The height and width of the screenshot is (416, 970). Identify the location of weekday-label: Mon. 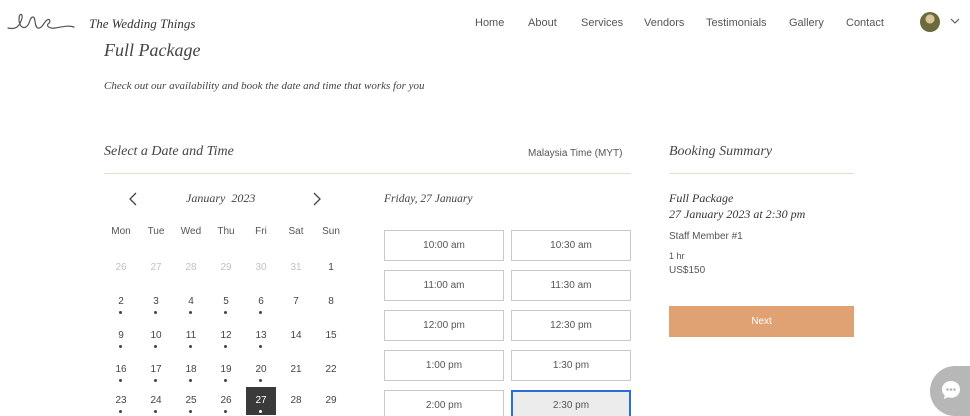
(121, 231).